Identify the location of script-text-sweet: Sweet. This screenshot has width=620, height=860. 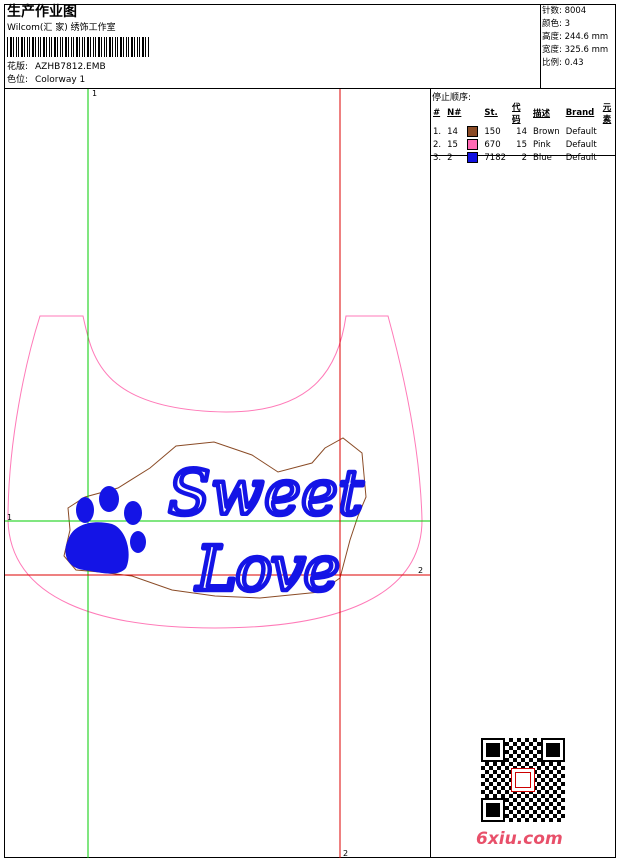
(265, 492).